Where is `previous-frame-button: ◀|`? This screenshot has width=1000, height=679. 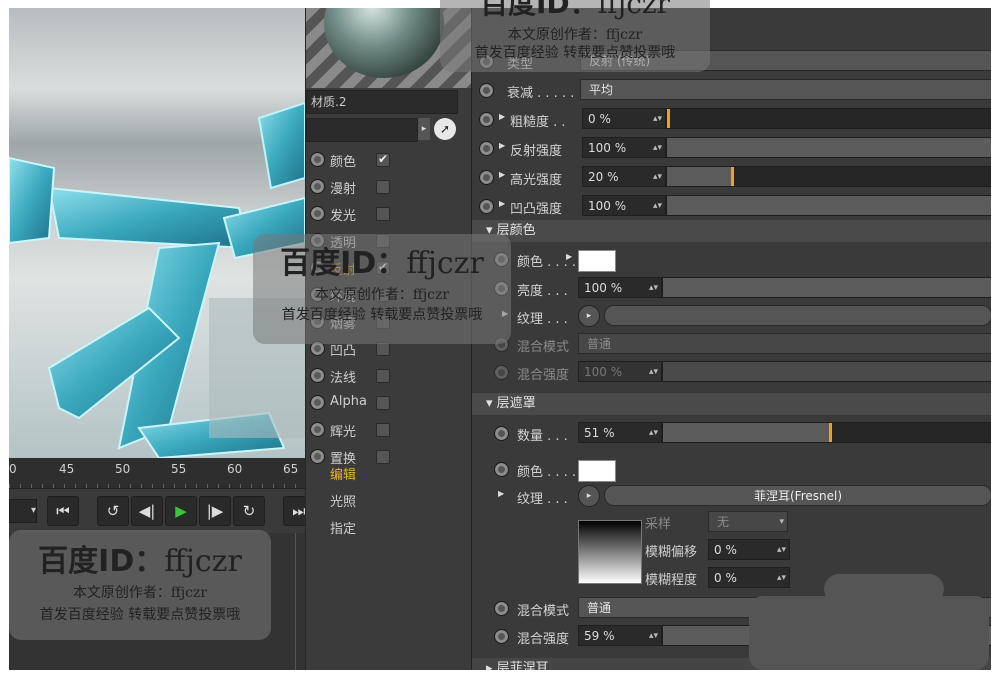 previous-frame-button: ◀| is located at coordinates (147, 511).